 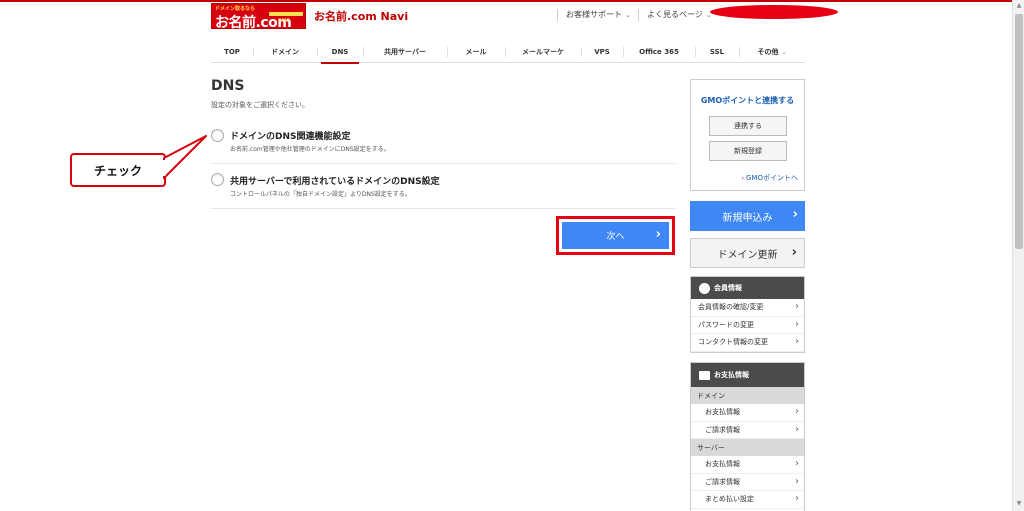 What do you see at coordinates (704, 375) in the screenshot?
I see `payment-card-icon` at bounding box center [704, 375].